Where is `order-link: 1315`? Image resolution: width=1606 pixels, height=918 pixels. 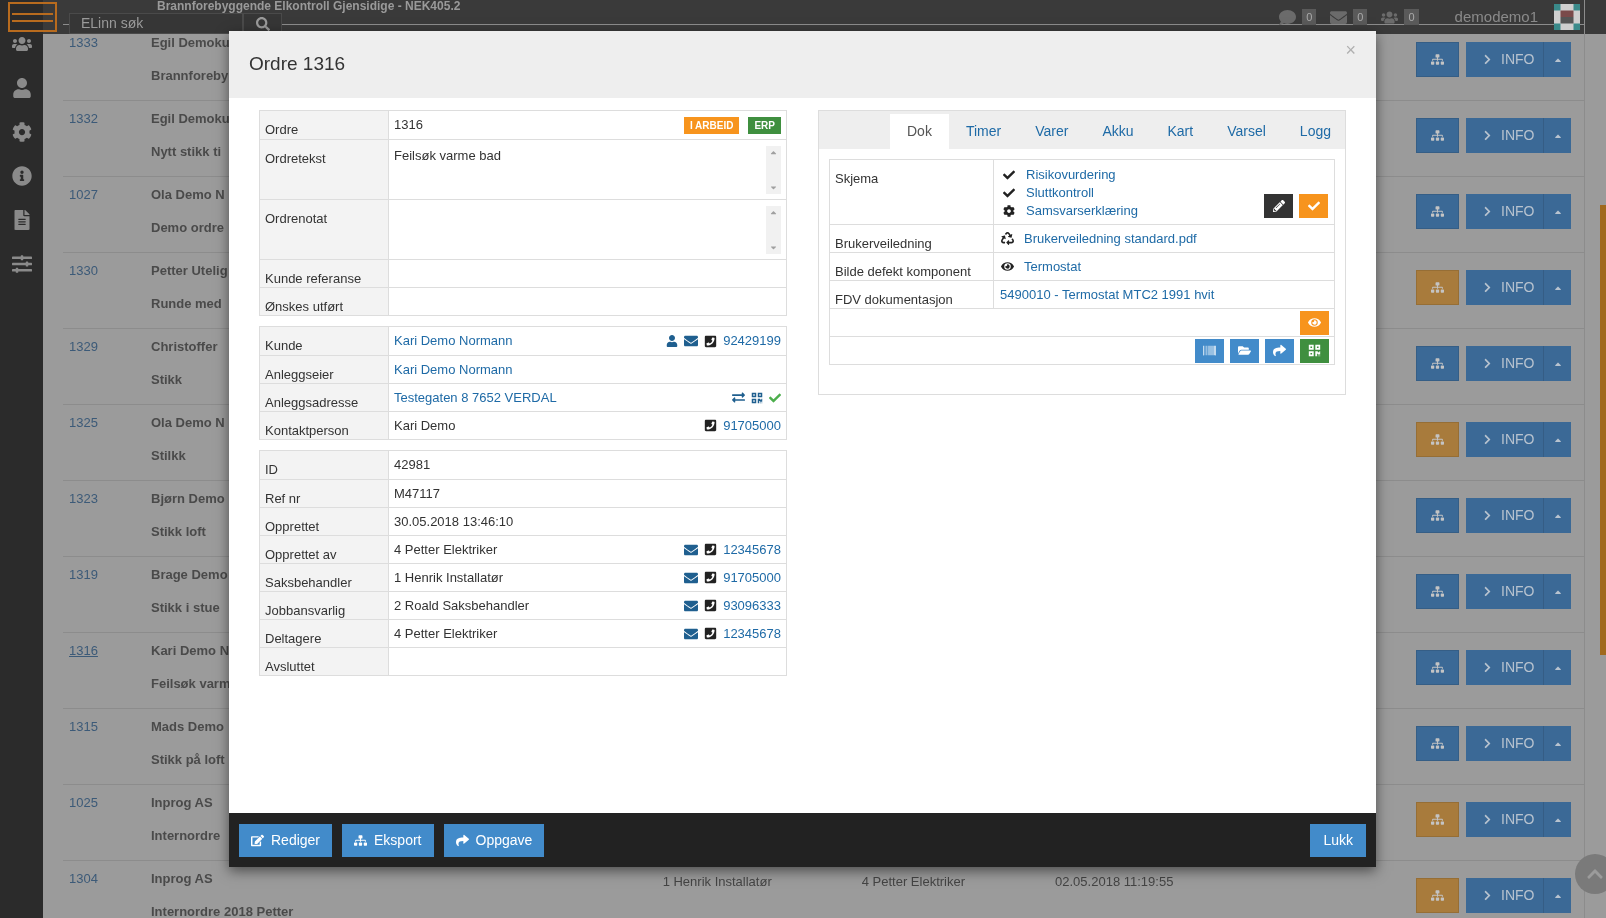
order-link: 1315 is located at coordinates (110, 727).